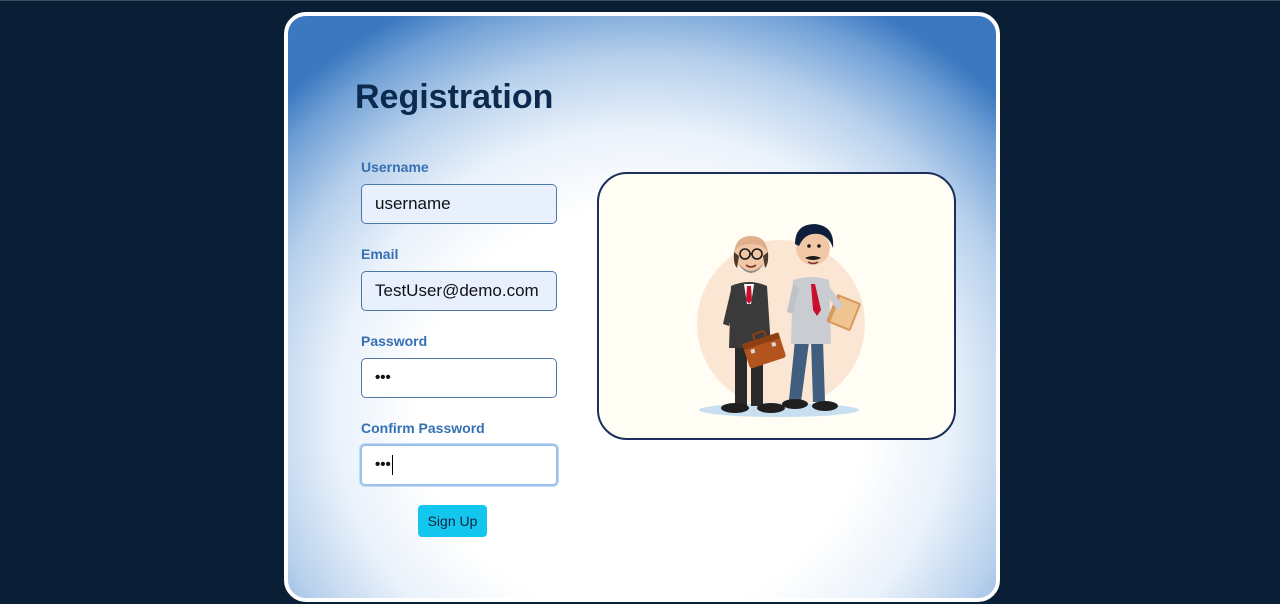 This screenshot has width=1280, height=604. Describe the element at coordinates (640, 0) in the screenshot. I see `top-divider` at that location.